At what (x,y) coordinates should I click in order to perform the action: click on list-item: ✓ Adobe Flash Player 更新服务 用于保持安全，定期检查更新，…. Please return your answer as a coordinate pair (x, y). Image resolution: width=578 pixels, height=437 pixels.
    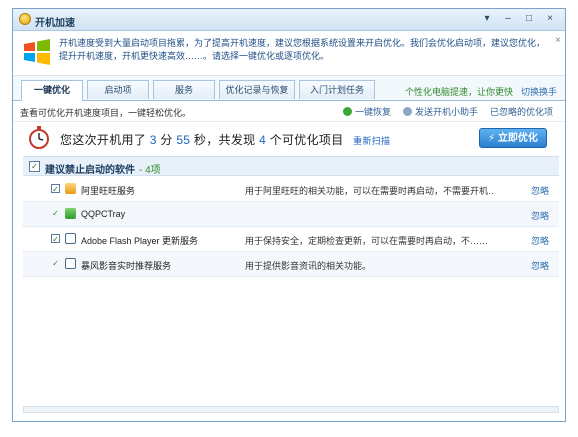
    Looking at the image, I should click on (291, 239).